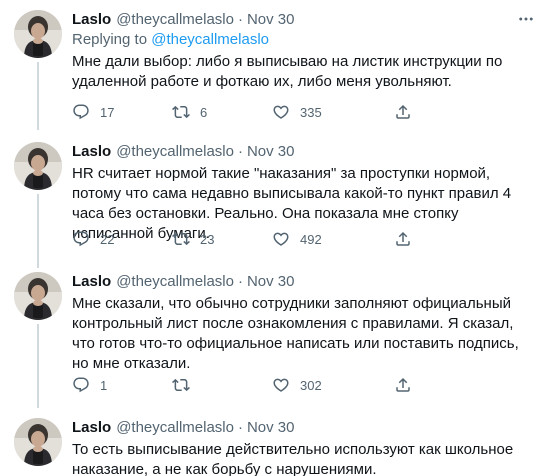 The image size is (550, 476). Describe the element at coordinates (526, 19) in the screenshot. I see `more-icon` at that location.